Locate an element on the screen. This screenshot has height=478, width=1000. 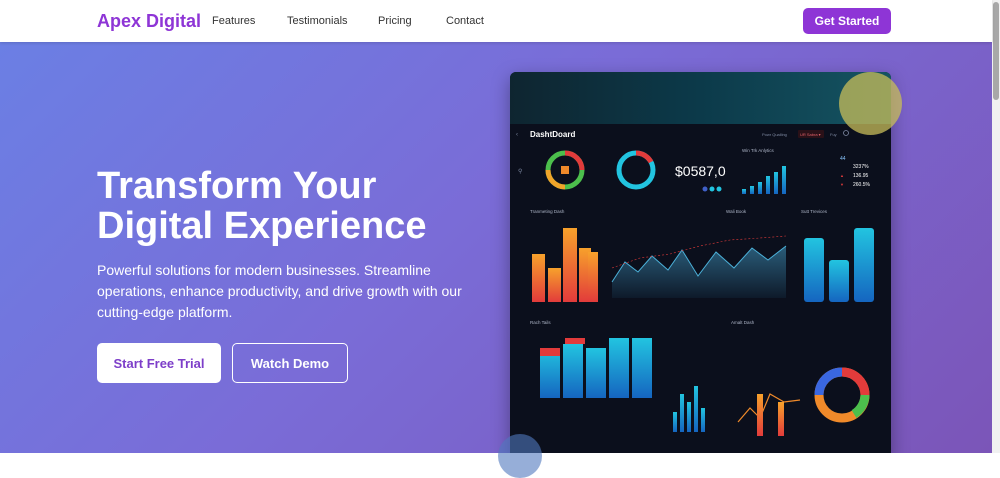
dashboard-header-text: Powr Qualling is located at coordinates (774, 134).